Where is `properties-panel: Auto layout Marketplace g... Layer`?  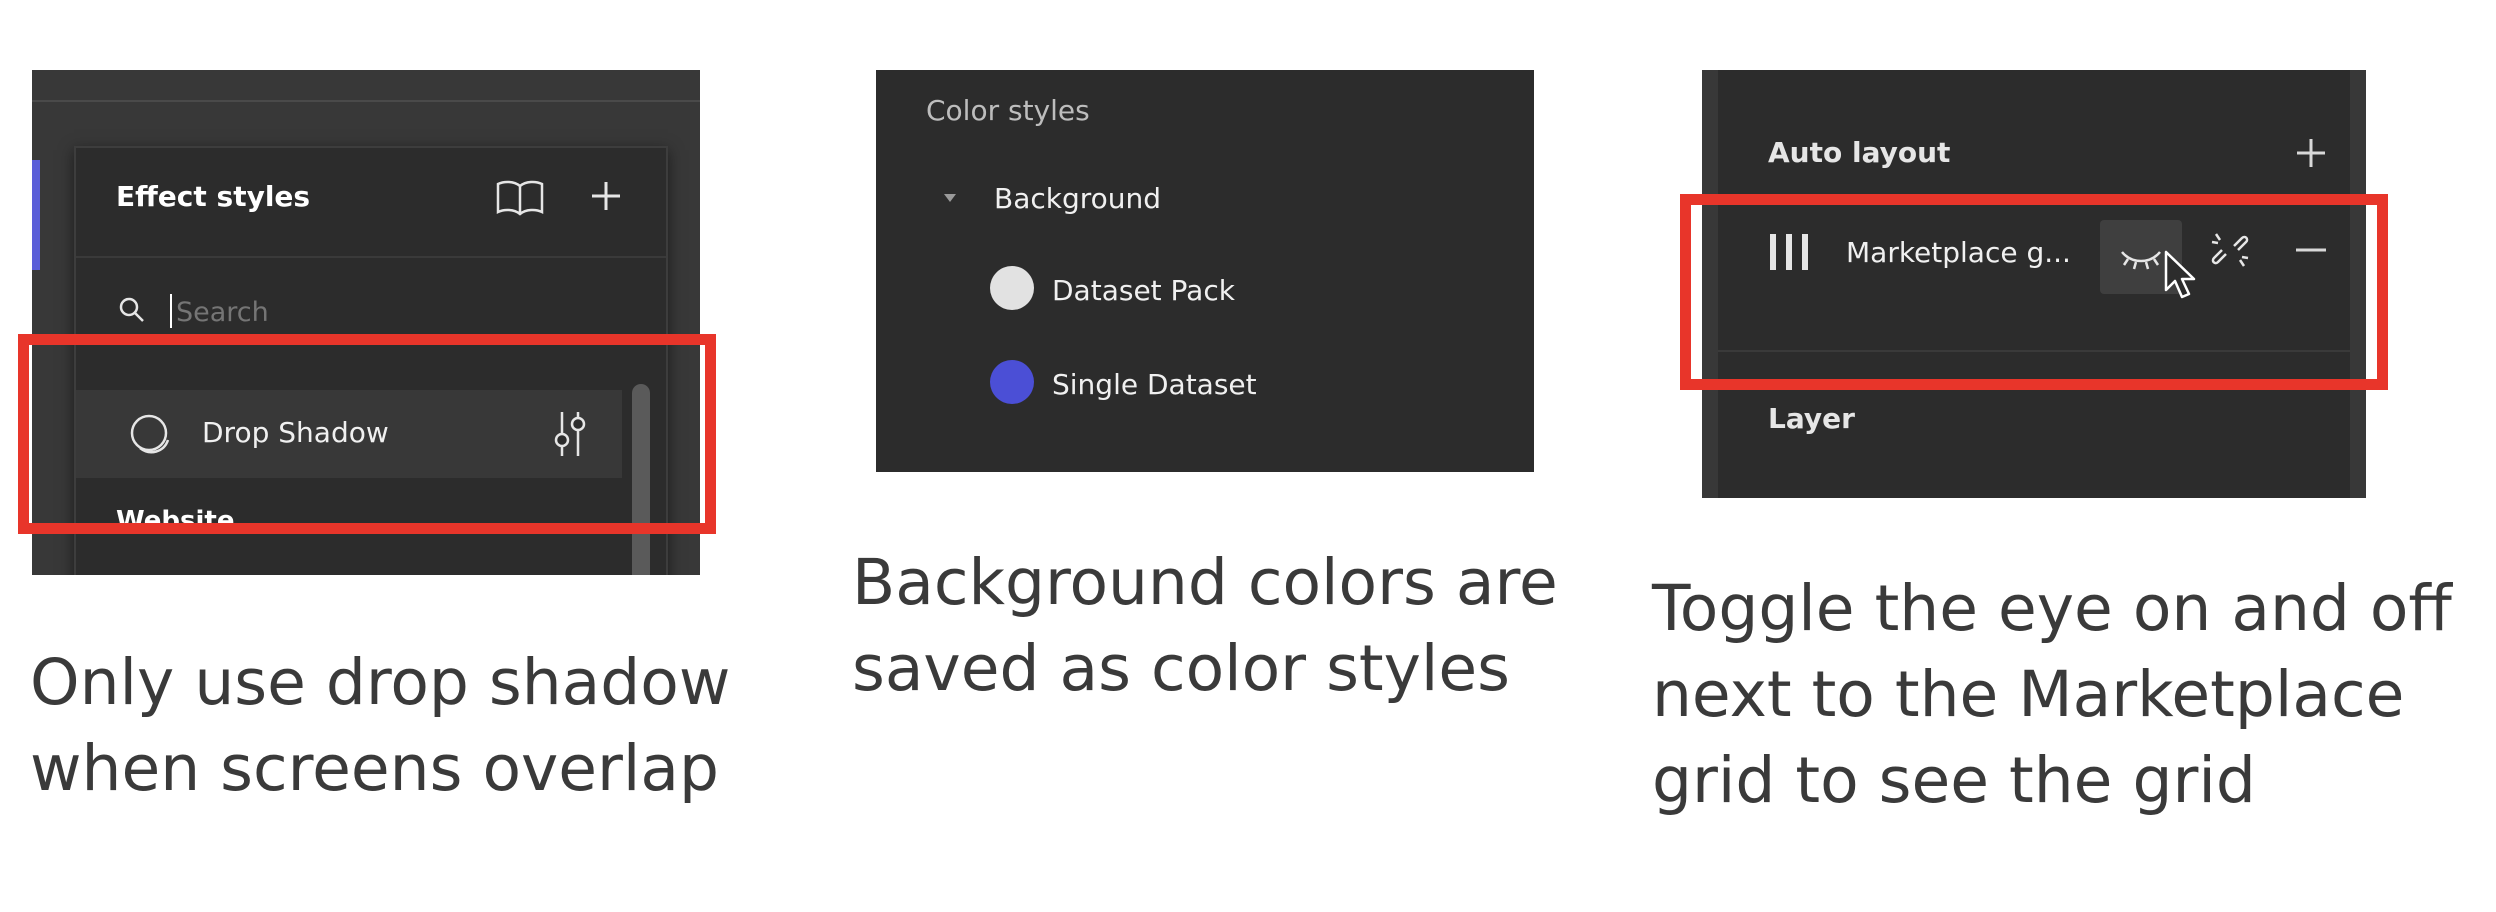
properties-panel: Auto layout Marketplace g... Layer is located at coordinates (2034, 284).